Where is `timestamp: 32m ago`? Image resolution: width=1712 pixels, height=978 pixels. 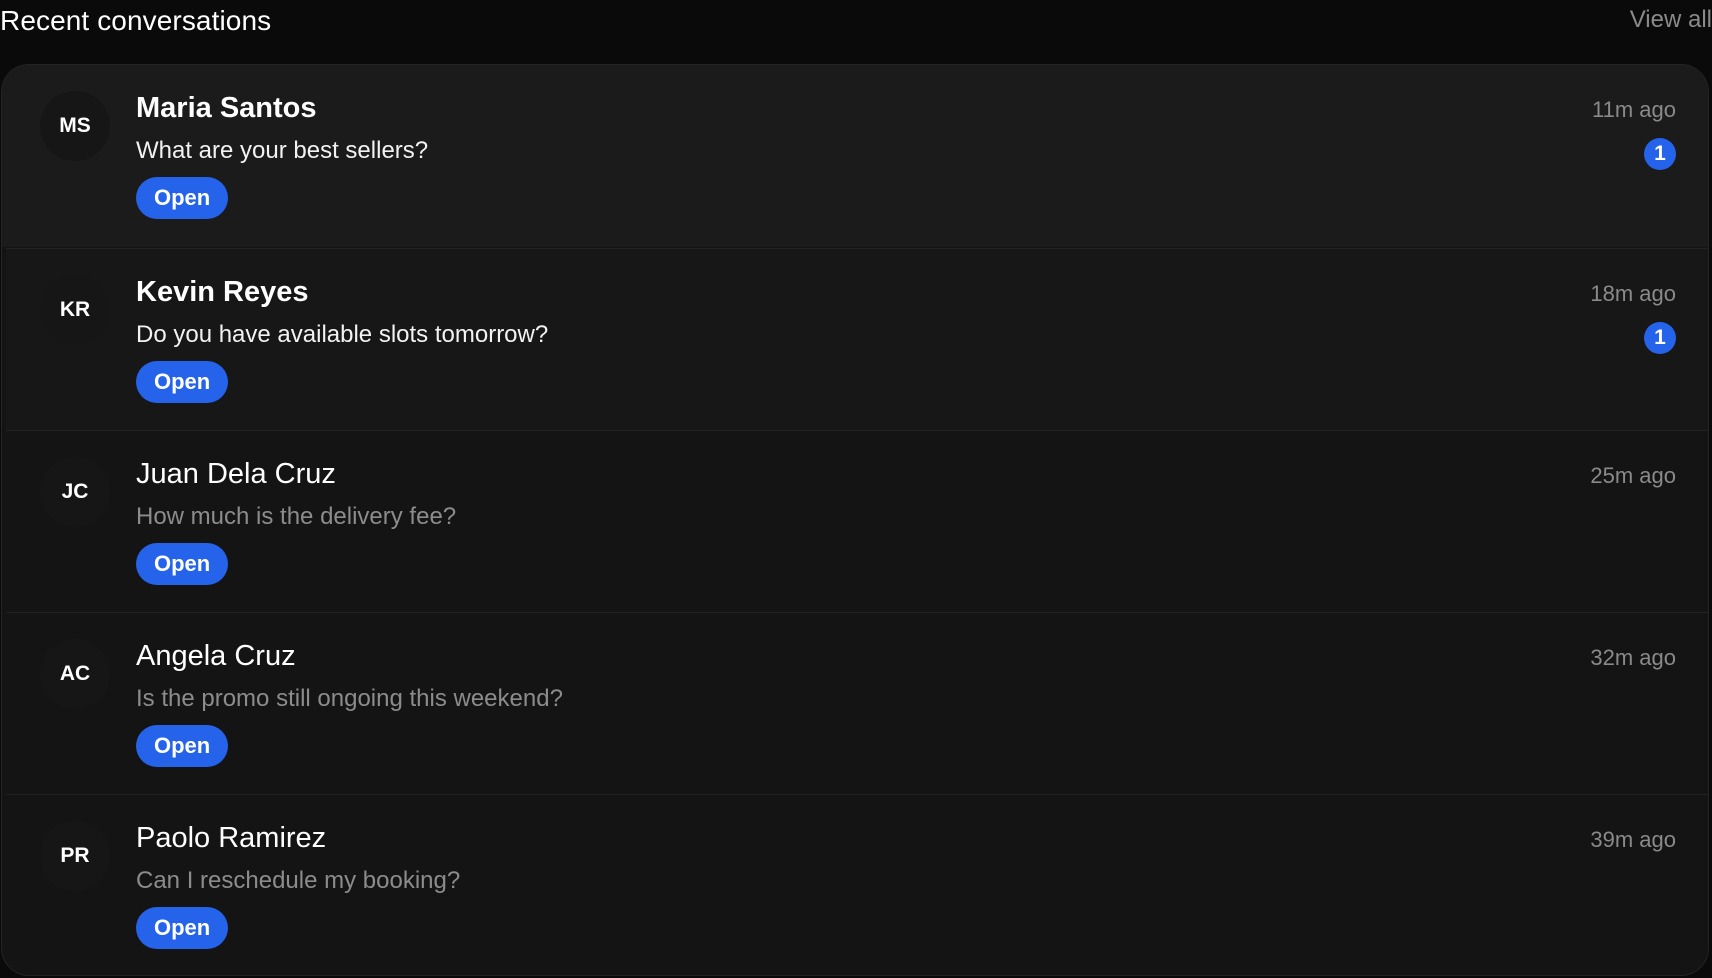
timestamp: 32m ago is located at coordinates (1633, 657).